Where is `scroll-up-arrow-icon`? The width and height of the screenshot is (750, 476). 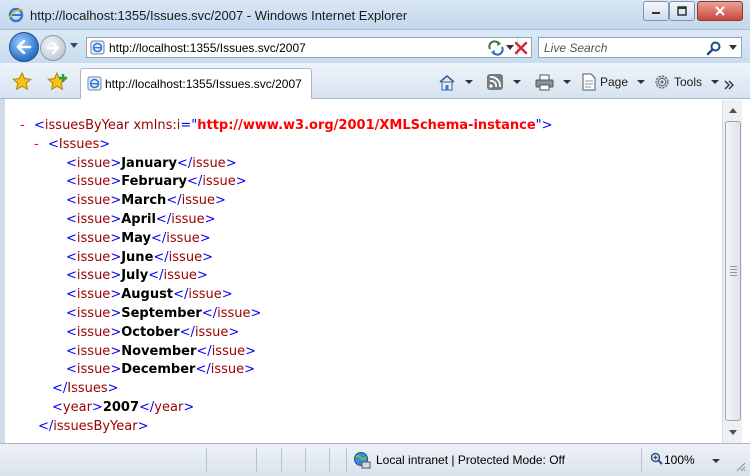
scroll-up-arrow-icon is located at coordinates (732, 110).